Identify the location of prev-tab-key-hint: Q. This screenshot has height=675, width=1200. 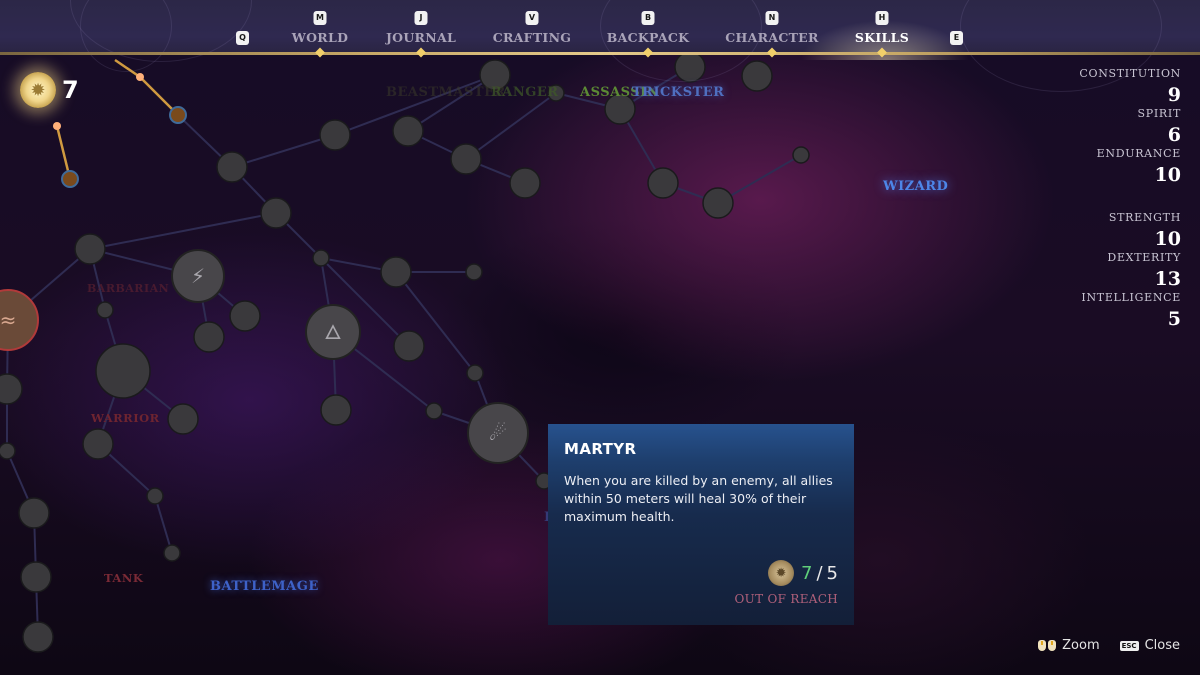
(242, 38).